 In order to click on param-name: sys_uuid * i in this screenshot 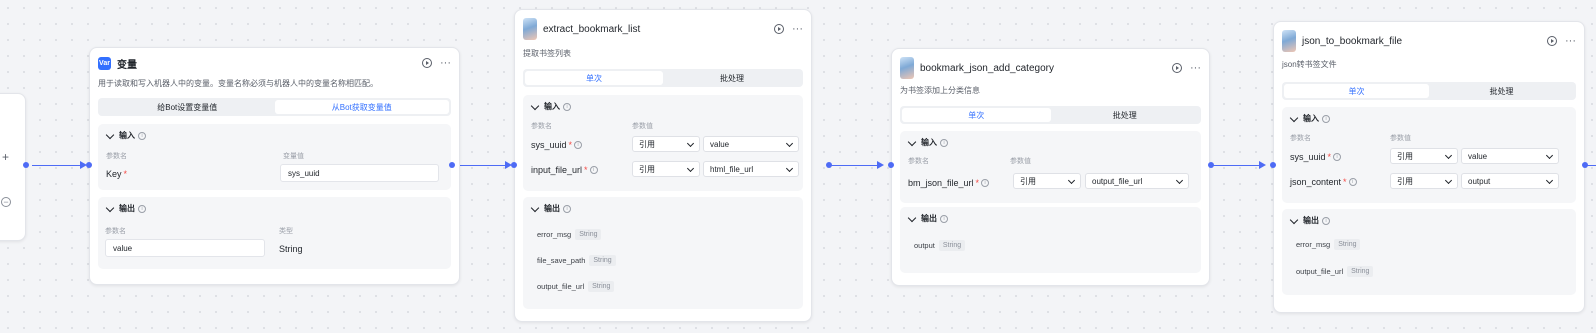, I will do `click(557, 145)`.